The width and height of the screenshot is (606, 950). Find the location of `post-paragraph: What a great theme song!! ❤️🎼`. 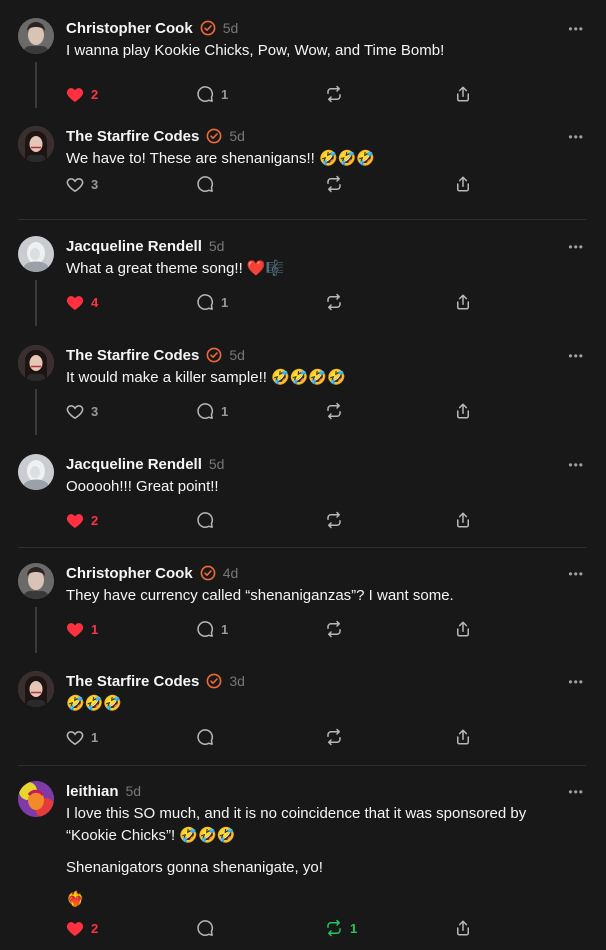

post-paragraph: What a great theme song!! ❤️🎼 is located at coordinates (175, 268).